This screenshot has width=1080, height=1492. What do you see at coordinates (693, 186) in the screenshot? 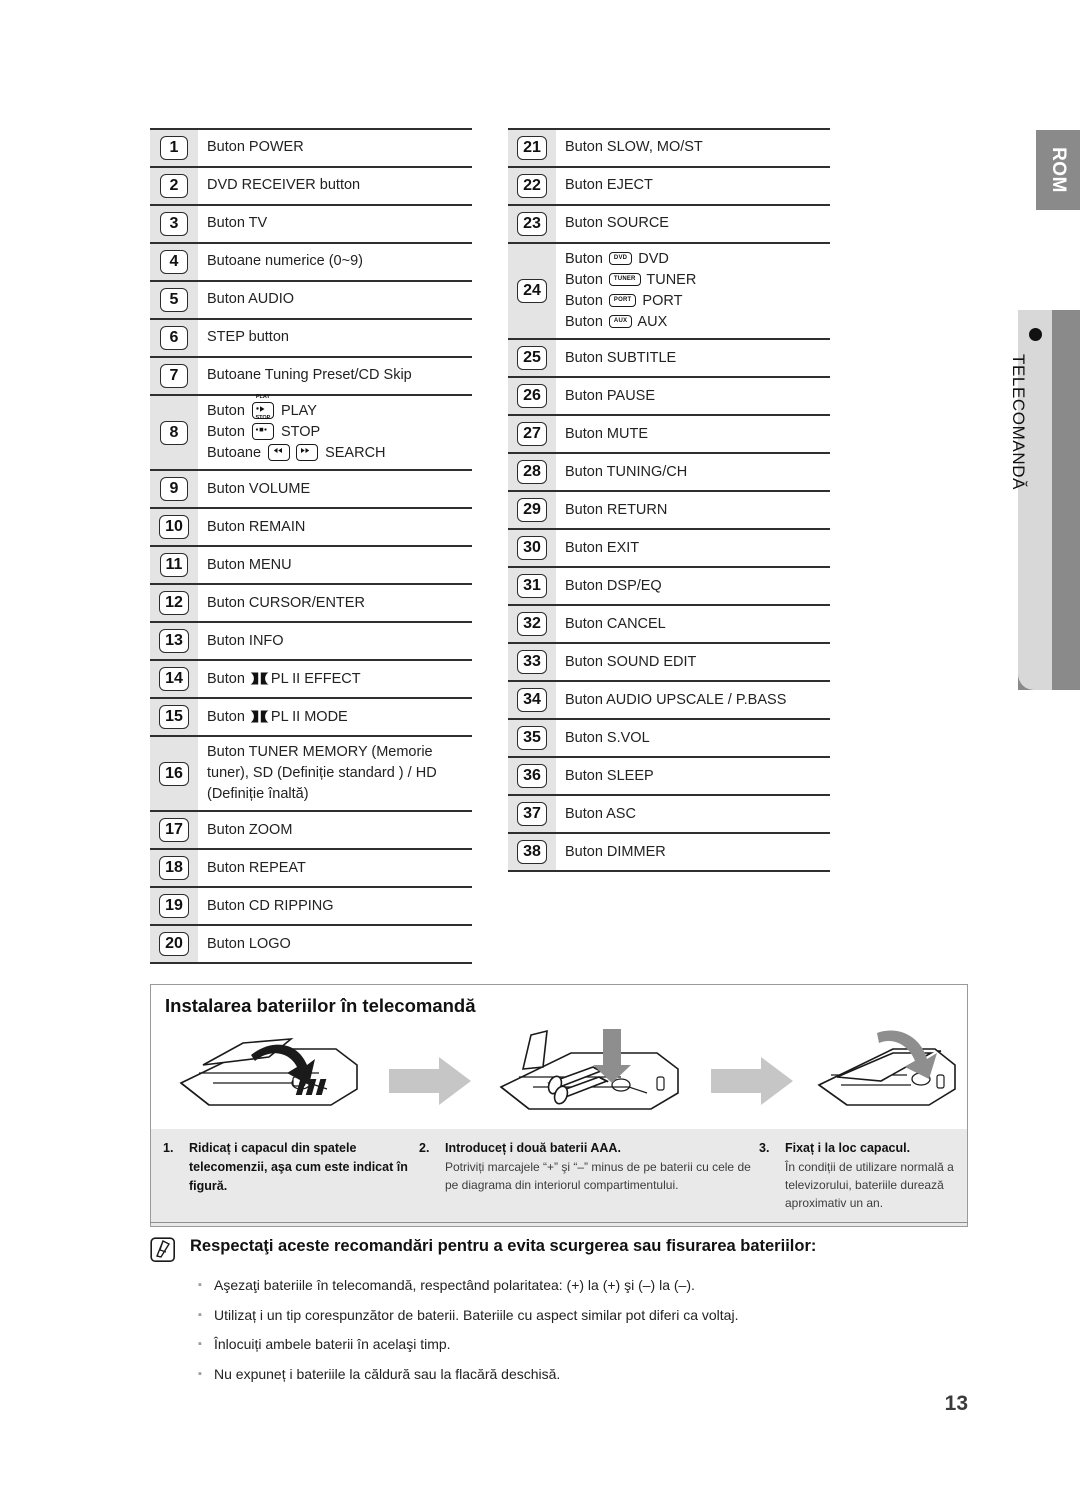
I see `row-description-cell: Buton EJECT` at bounding box center [693, 186].